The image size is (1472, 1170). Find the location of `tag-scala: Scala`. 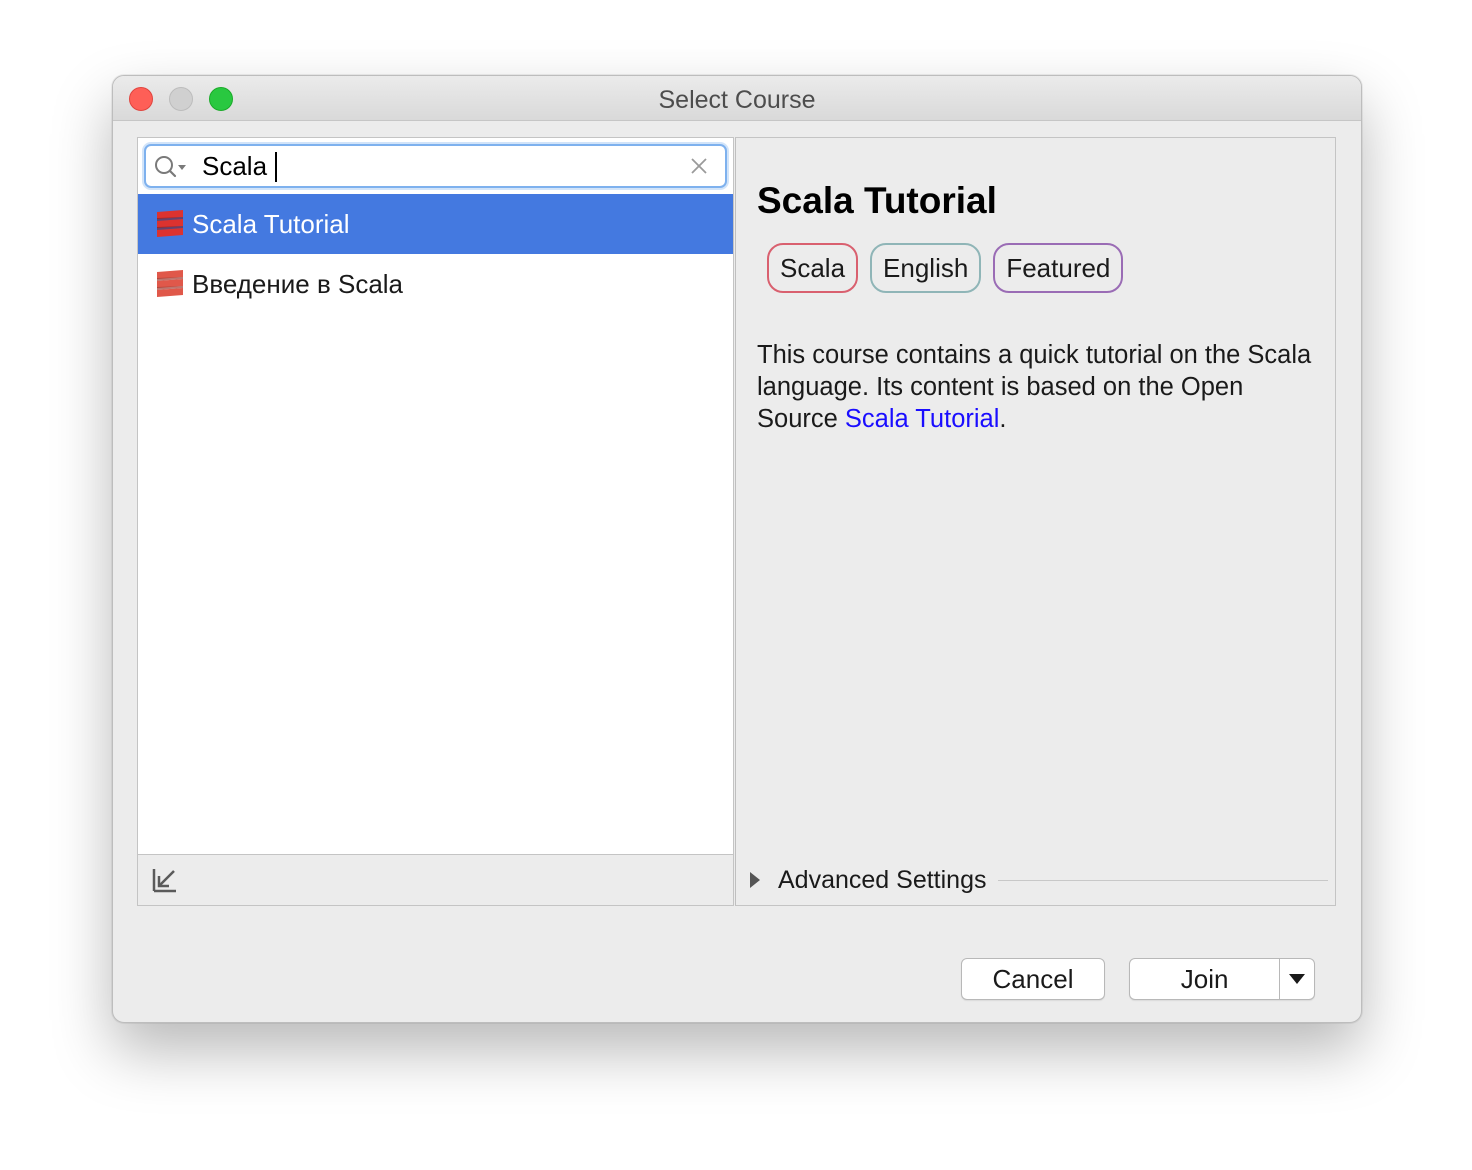

tag-scala: Scala is located at coordinates (813, 268).